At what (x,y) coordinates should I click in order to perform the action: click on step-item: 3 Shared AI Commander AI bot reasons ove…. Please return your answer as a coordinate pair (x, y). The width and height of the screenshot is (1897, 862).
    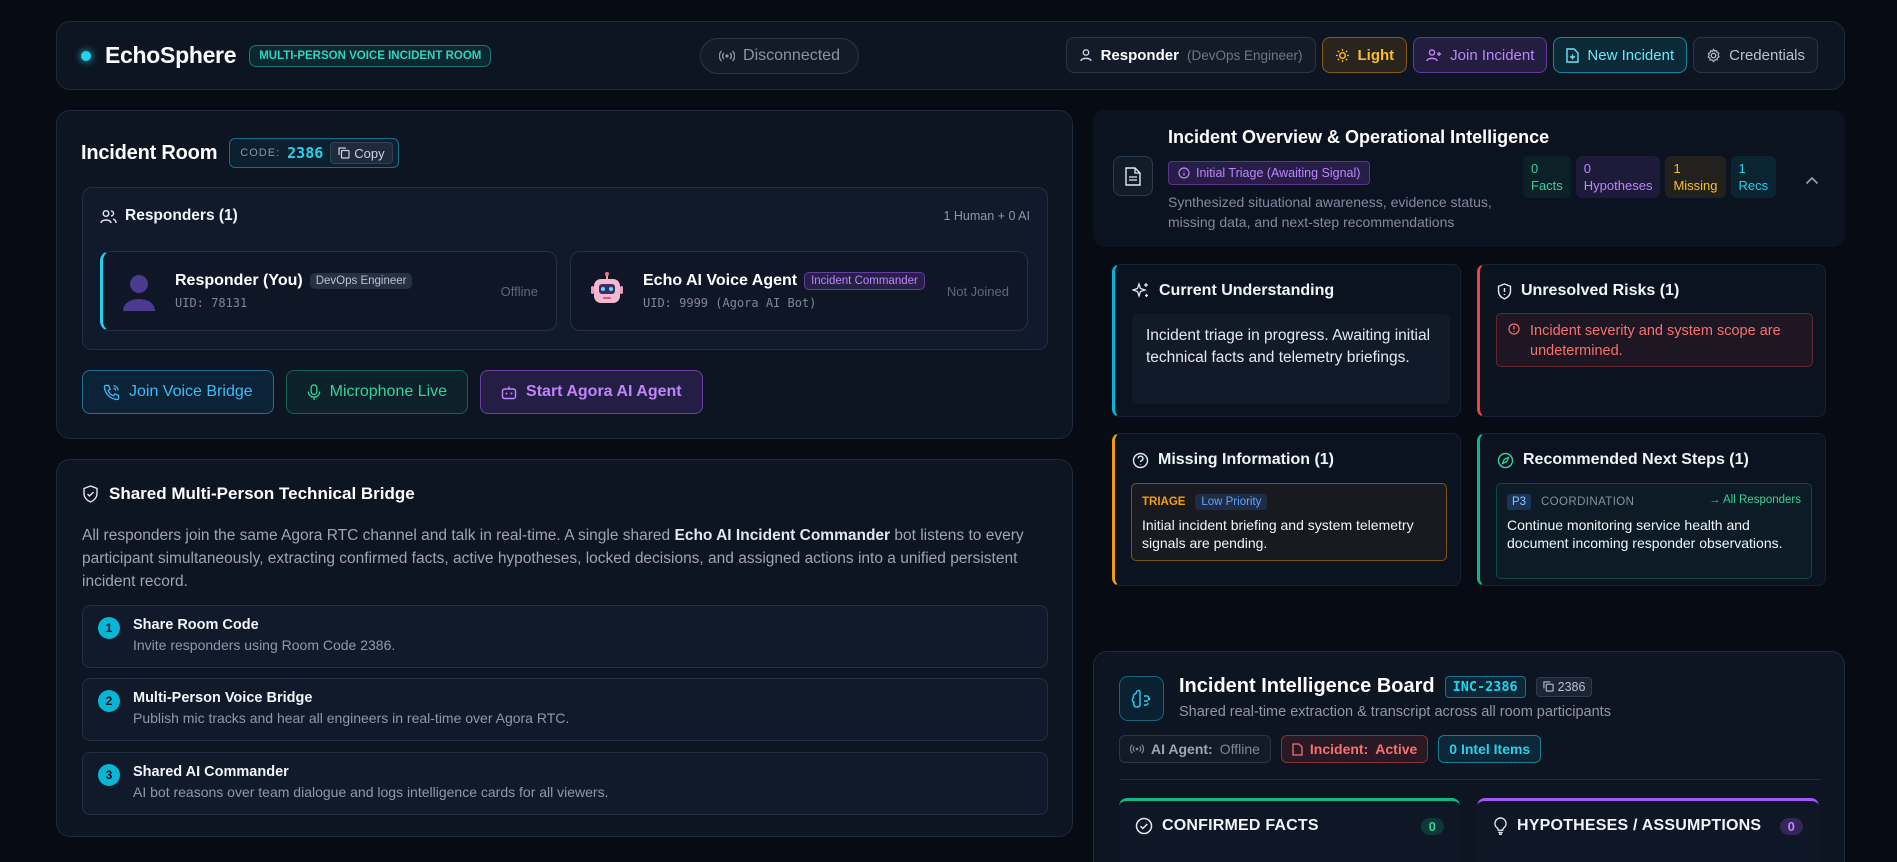
    Looking at the image, I should click on (565, 783).